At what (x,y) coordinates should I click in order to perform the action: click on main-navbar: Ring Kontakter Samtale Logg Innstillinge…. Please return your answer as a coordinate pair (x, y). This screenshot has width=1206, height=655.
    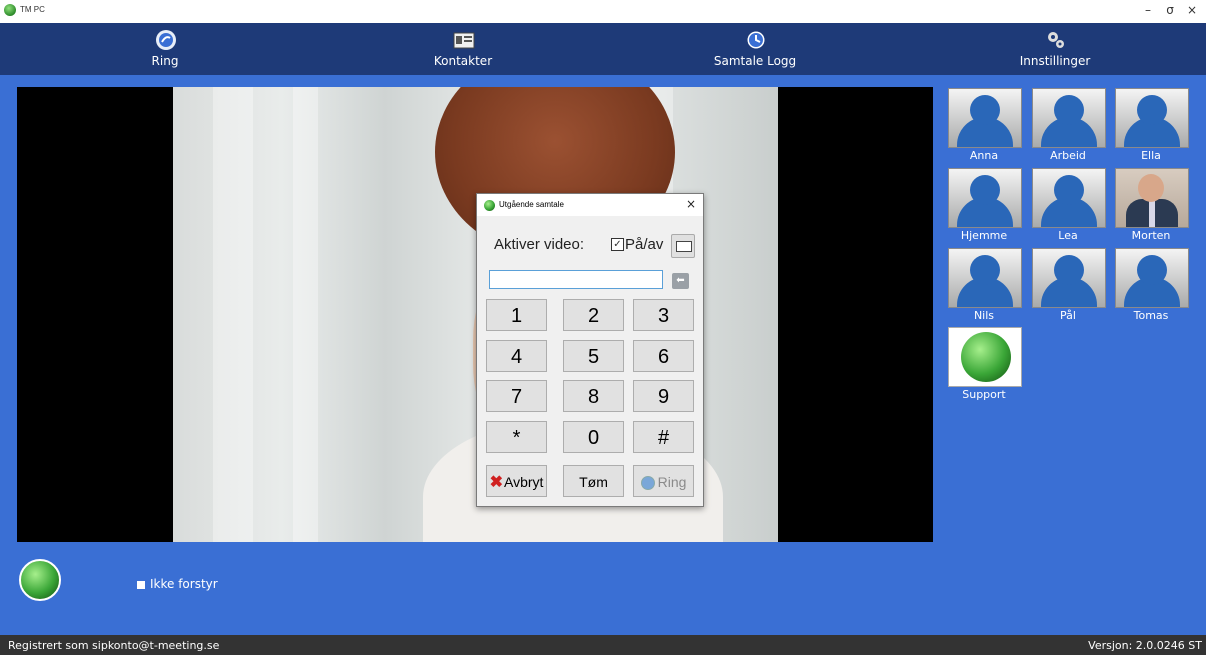
    Looking at the image, I should click on (603, 49).